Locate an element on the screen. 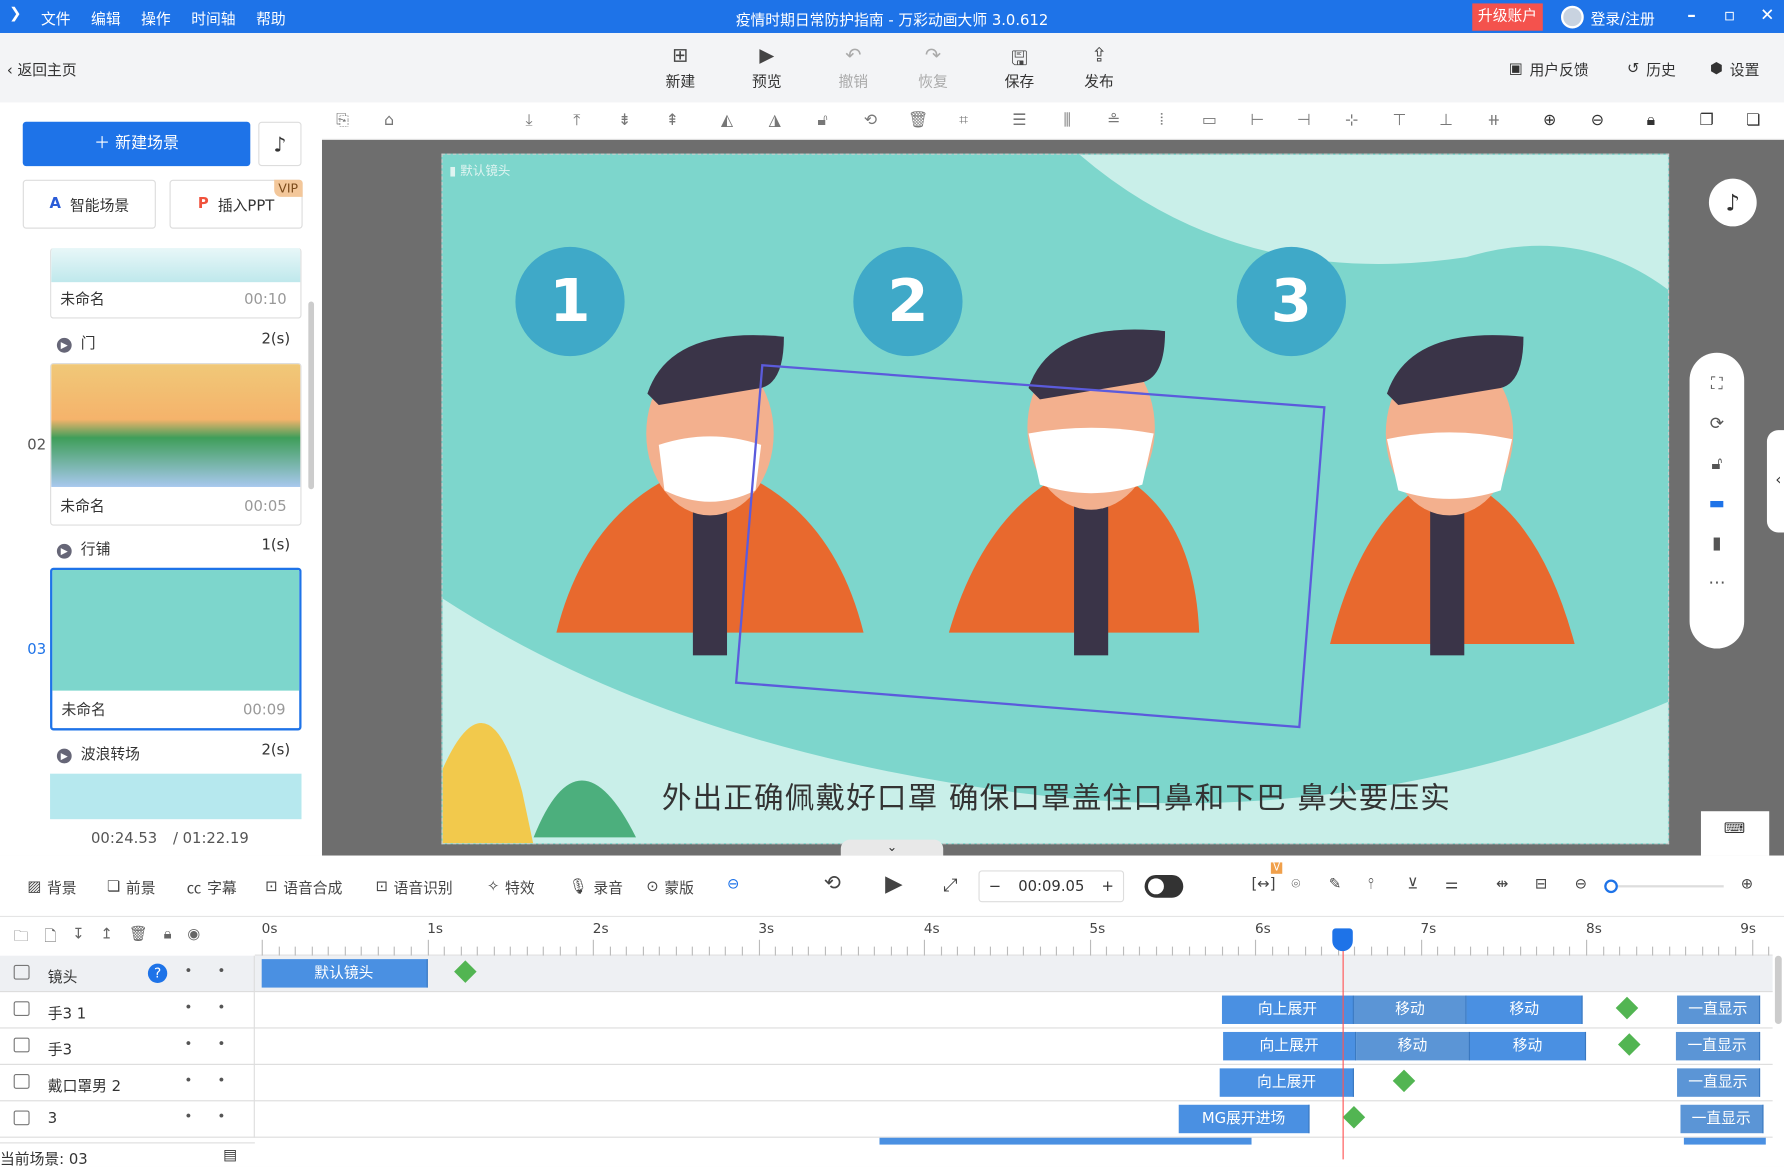  adjust-button: ⚌ is located at coordinates (1451, 884).